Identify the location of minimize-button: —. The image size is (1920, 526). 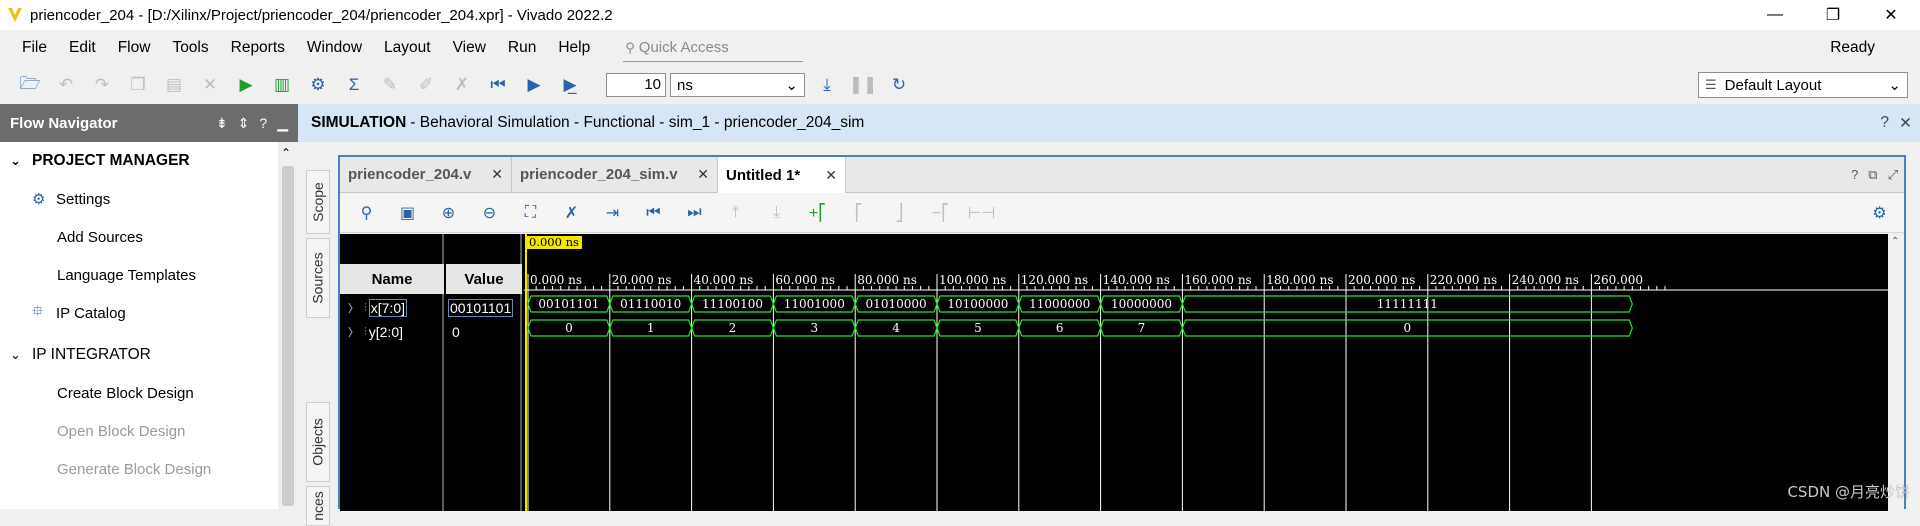
(1775, 15).